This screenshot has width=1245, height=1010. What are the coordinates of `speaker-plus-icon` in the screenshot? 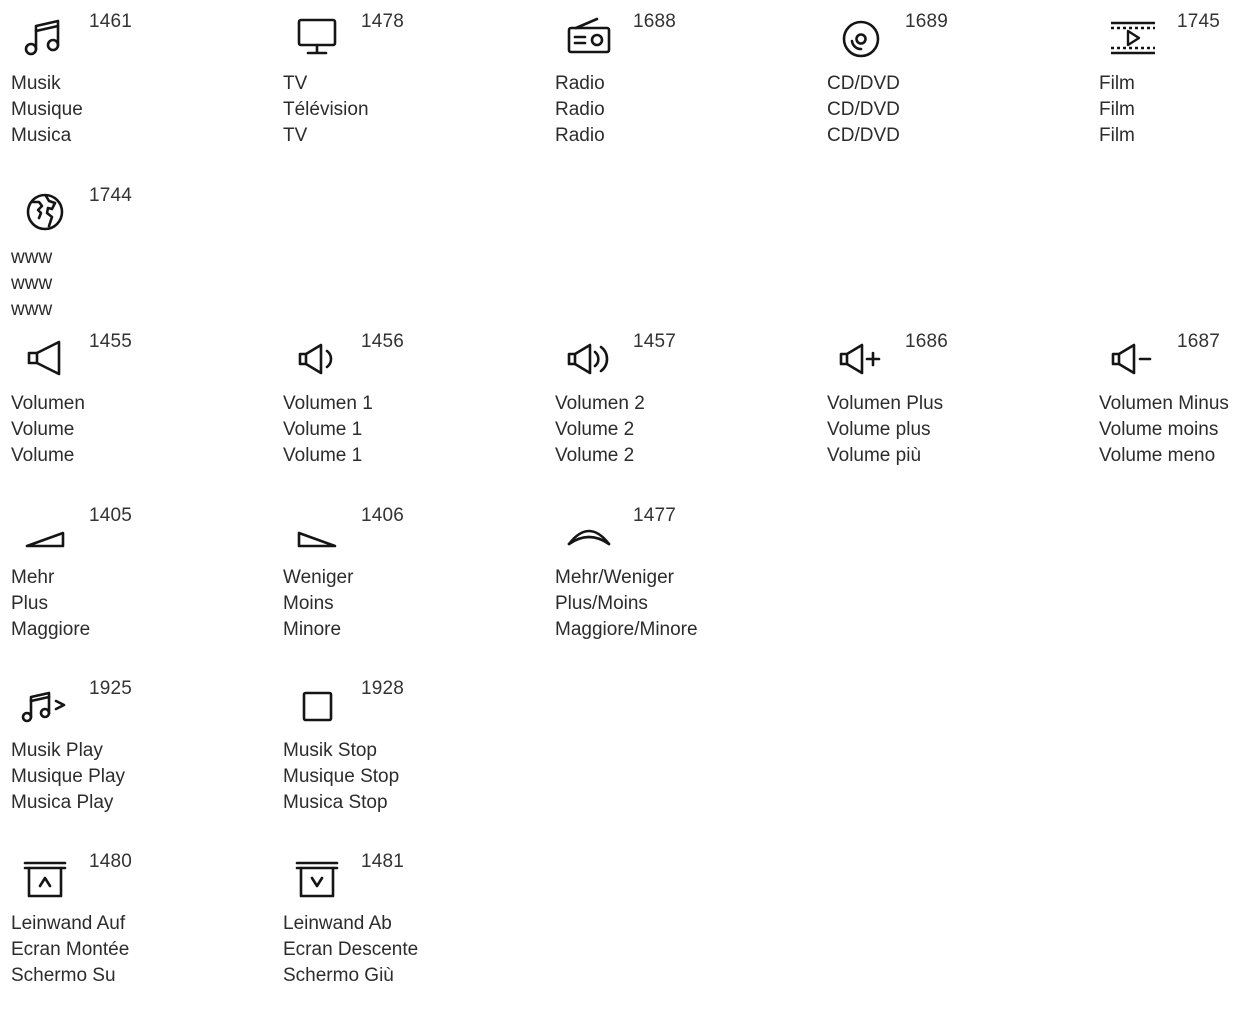 It's located at (861, 355).